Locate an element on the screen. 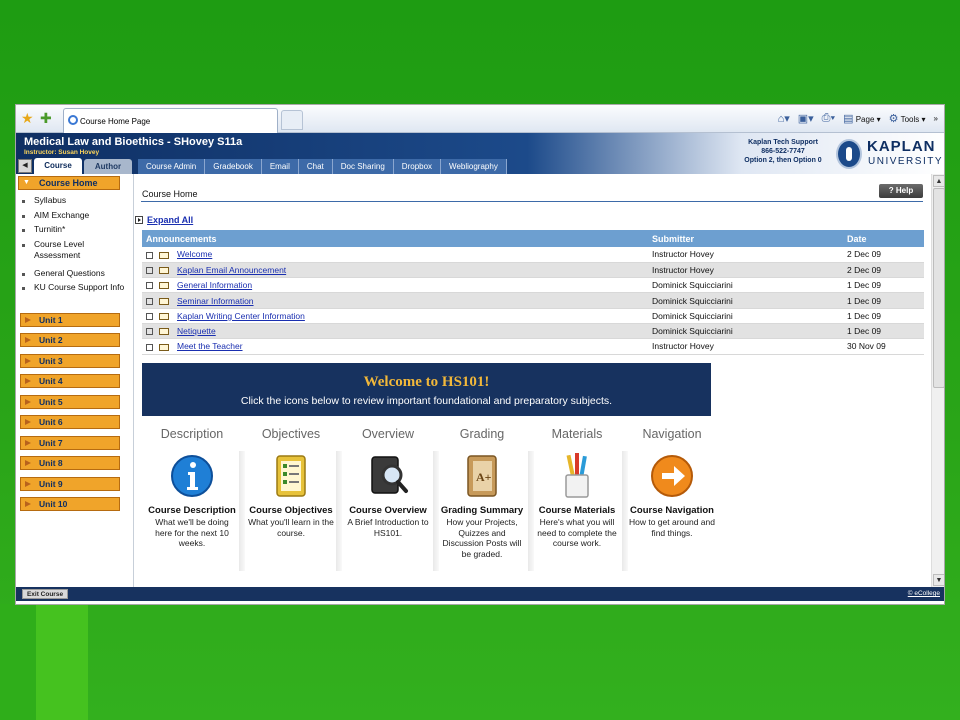 This screenshot has width=960, height=720. grade-notebook-icon: A+ is located at coordinates (482, 476).